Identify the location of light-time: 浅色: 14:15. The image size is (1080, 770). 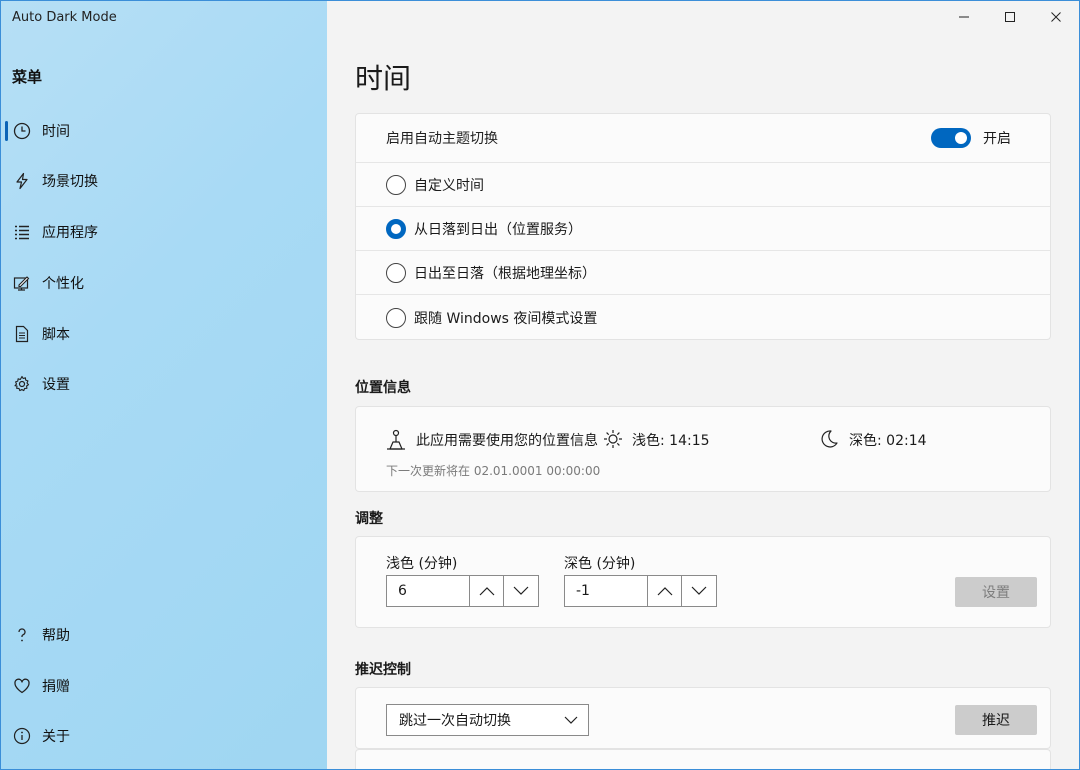
(671, 441).